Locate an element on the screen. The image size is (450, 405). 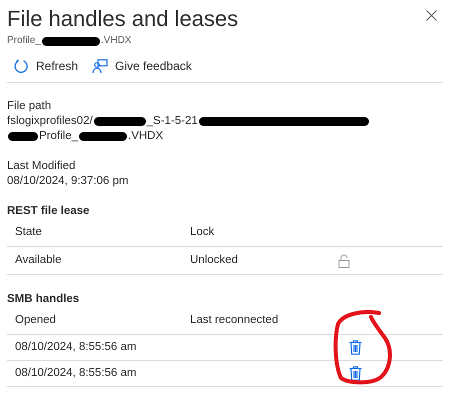
column-header: State is located at coordinates (28, 232).